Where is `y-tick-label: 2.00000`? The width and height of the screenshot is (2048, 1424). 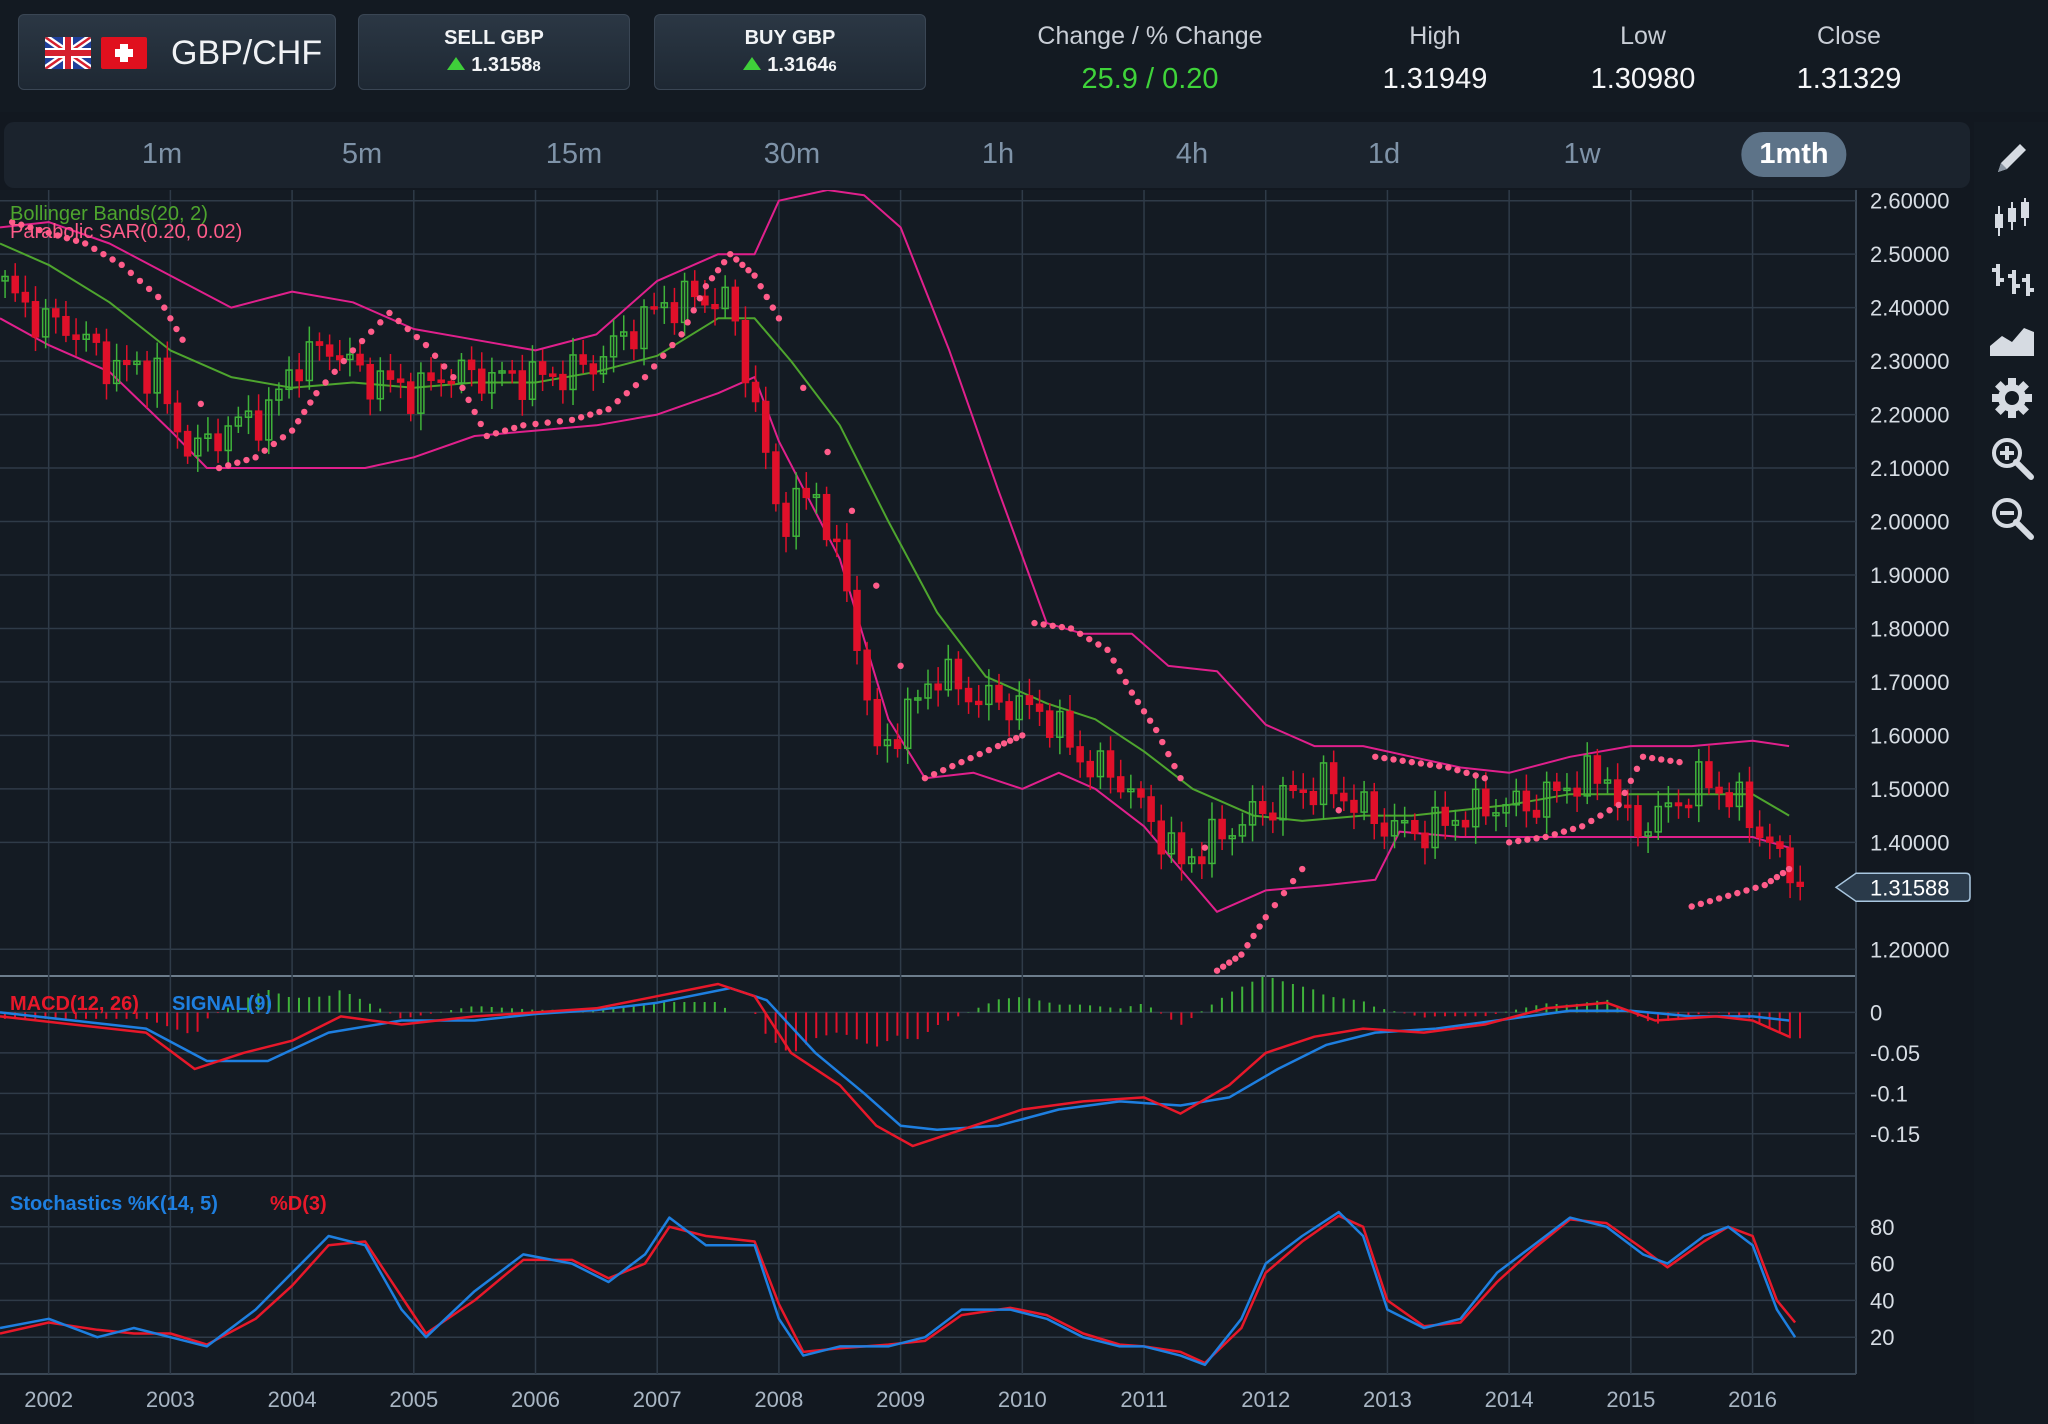
y-tick-label: 2.00000 is located at coordinates (1910, 522).